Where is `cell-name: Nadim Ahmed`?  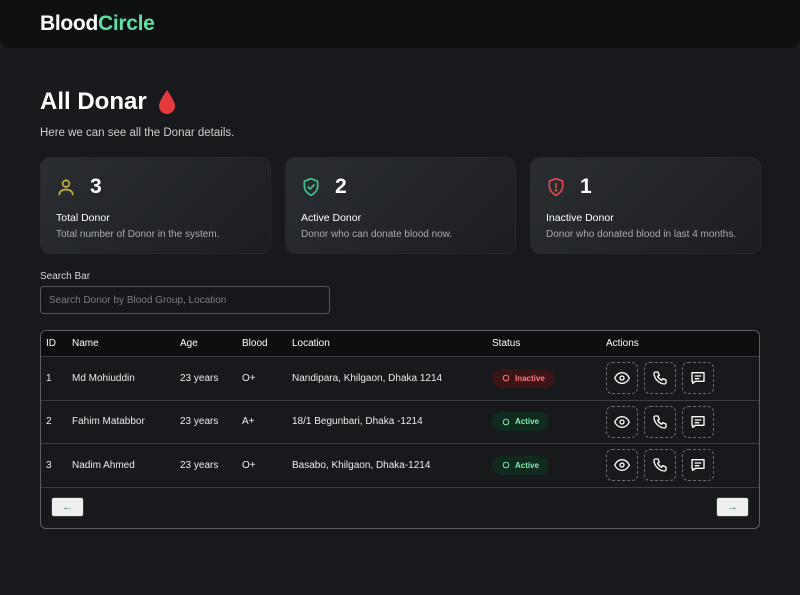 cell-name: Nadim Ahmed is located at coordinates (103, 465).